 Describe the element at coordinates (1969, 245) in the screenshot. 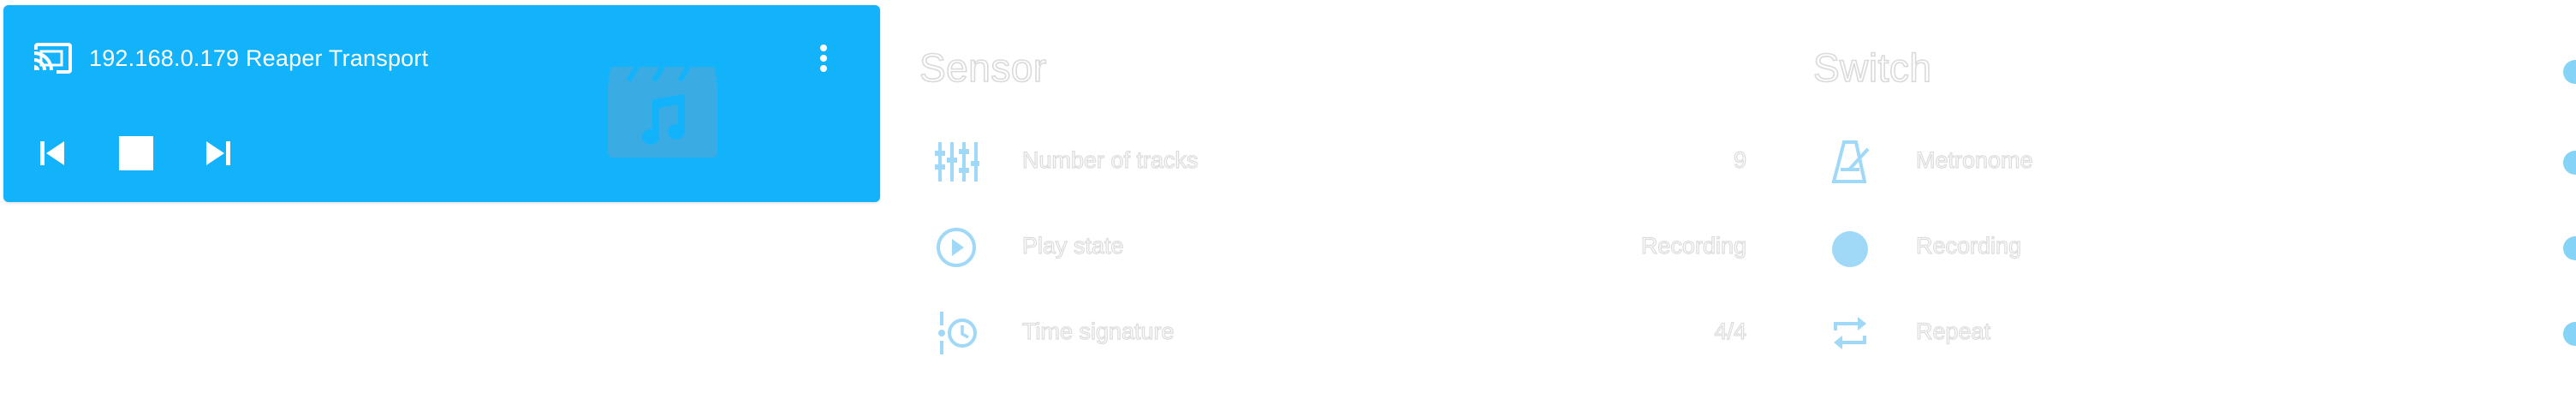

I see `switch-row-label: Recording` at that location.